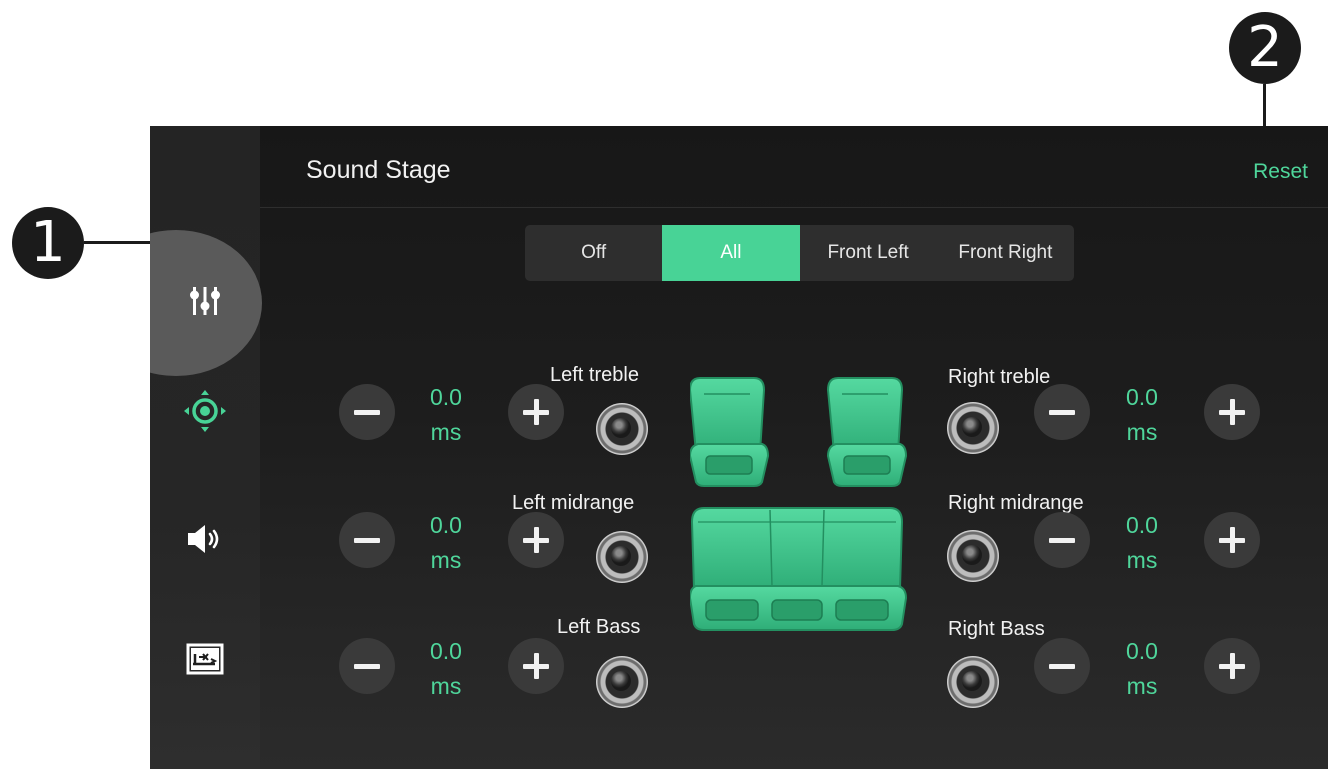  What do you see at coordinates (794, 207) in the screenshot?
I see `header-divider` at bounding box center [794, 207].